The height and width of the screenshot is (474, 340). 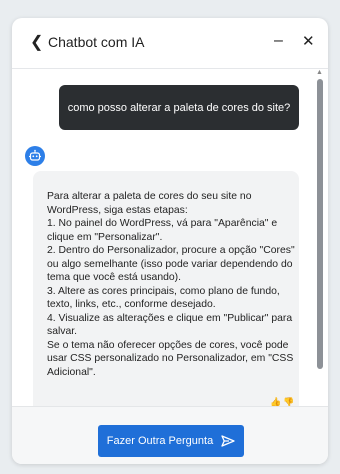 What do you see at coordinates (96, 42) in the screenshot?
I see `chat-title: Chatbot com IA` at bounding box center [96, 42].